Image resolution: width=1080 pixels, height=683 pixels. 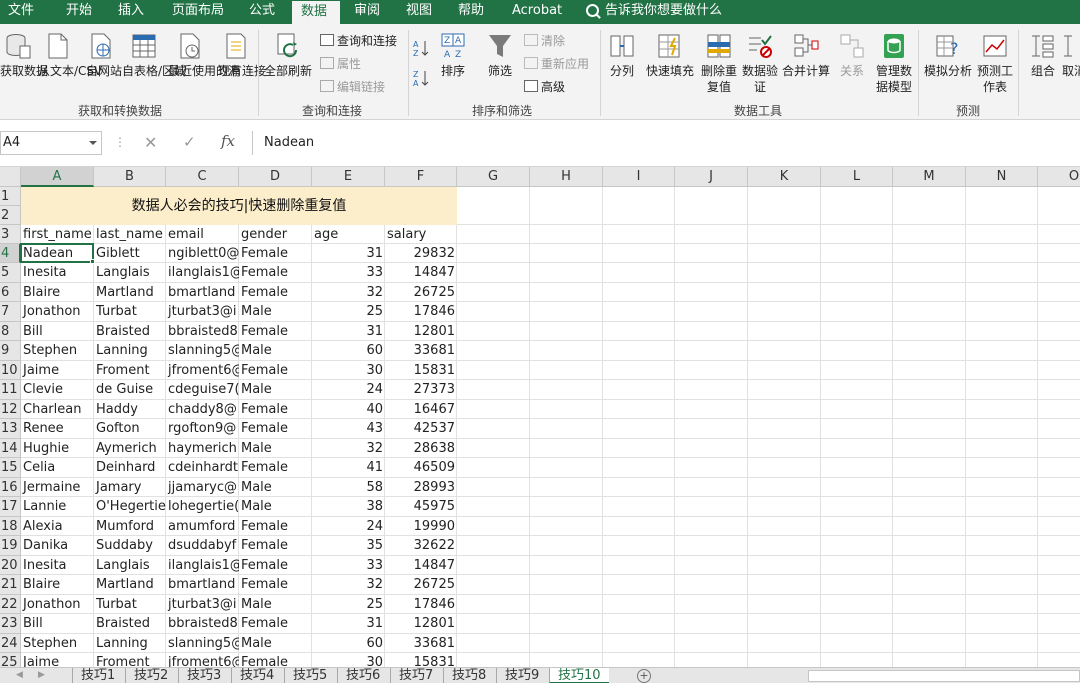 I want to click on tab-home: 开始, so click(x=79, y=12).